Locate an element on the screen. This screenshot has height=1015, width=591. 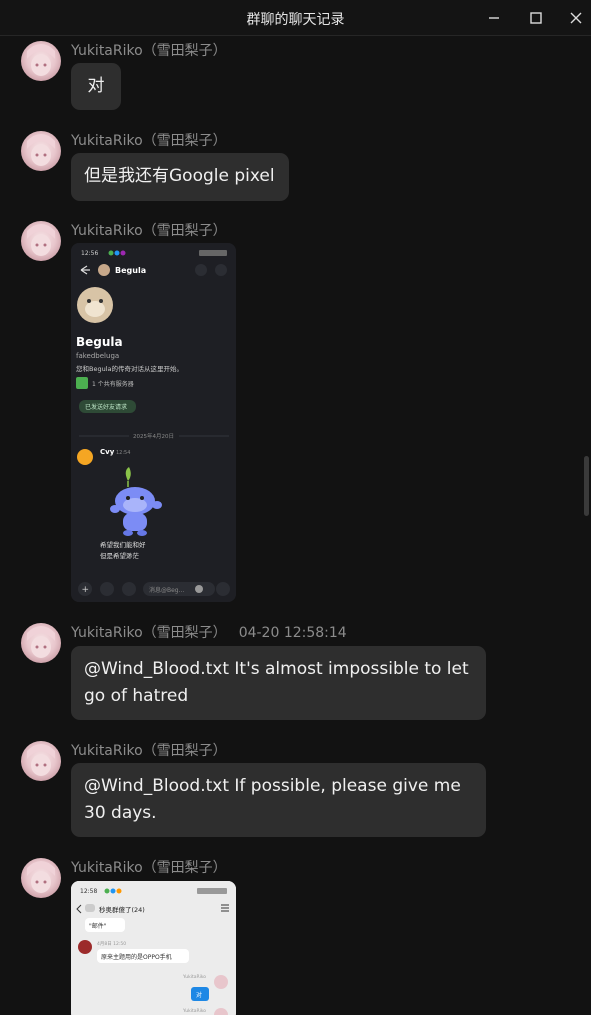
server-icon is located at coordinates (82, 383).